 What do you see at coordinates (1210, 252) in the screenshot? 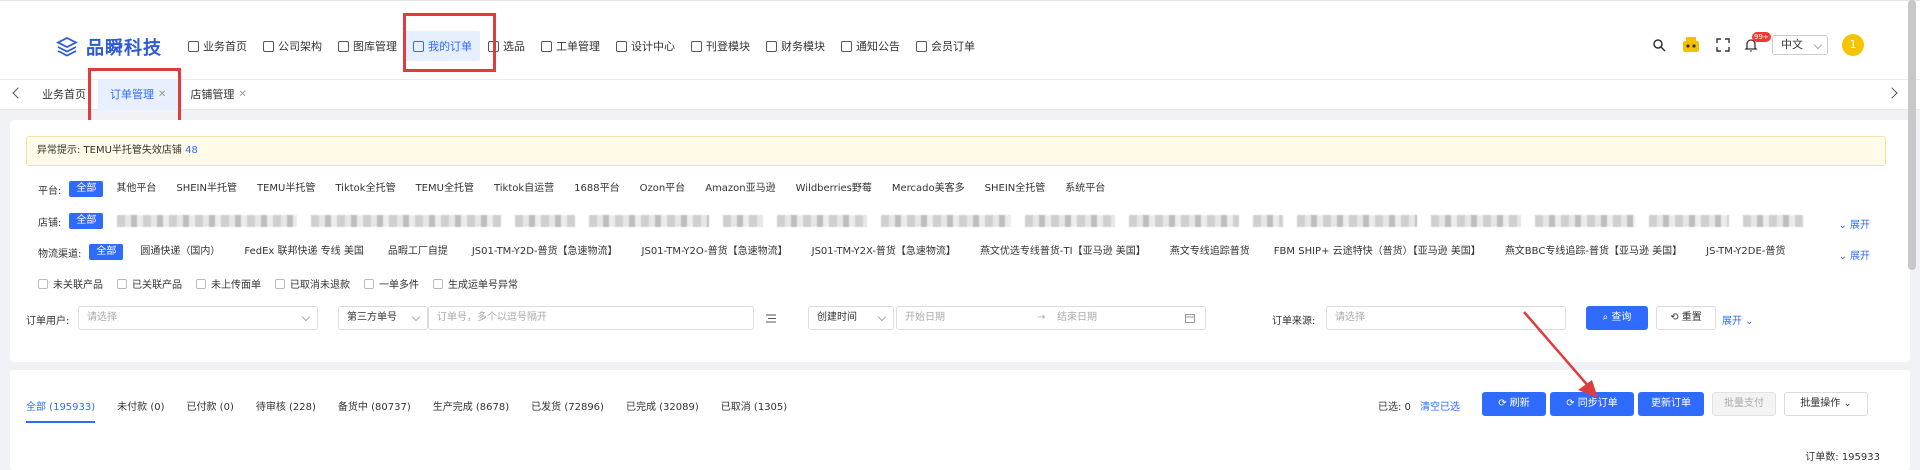
I see `logistics-chip: 燕文专线追踪普货` at bounding box center [1210, 252].